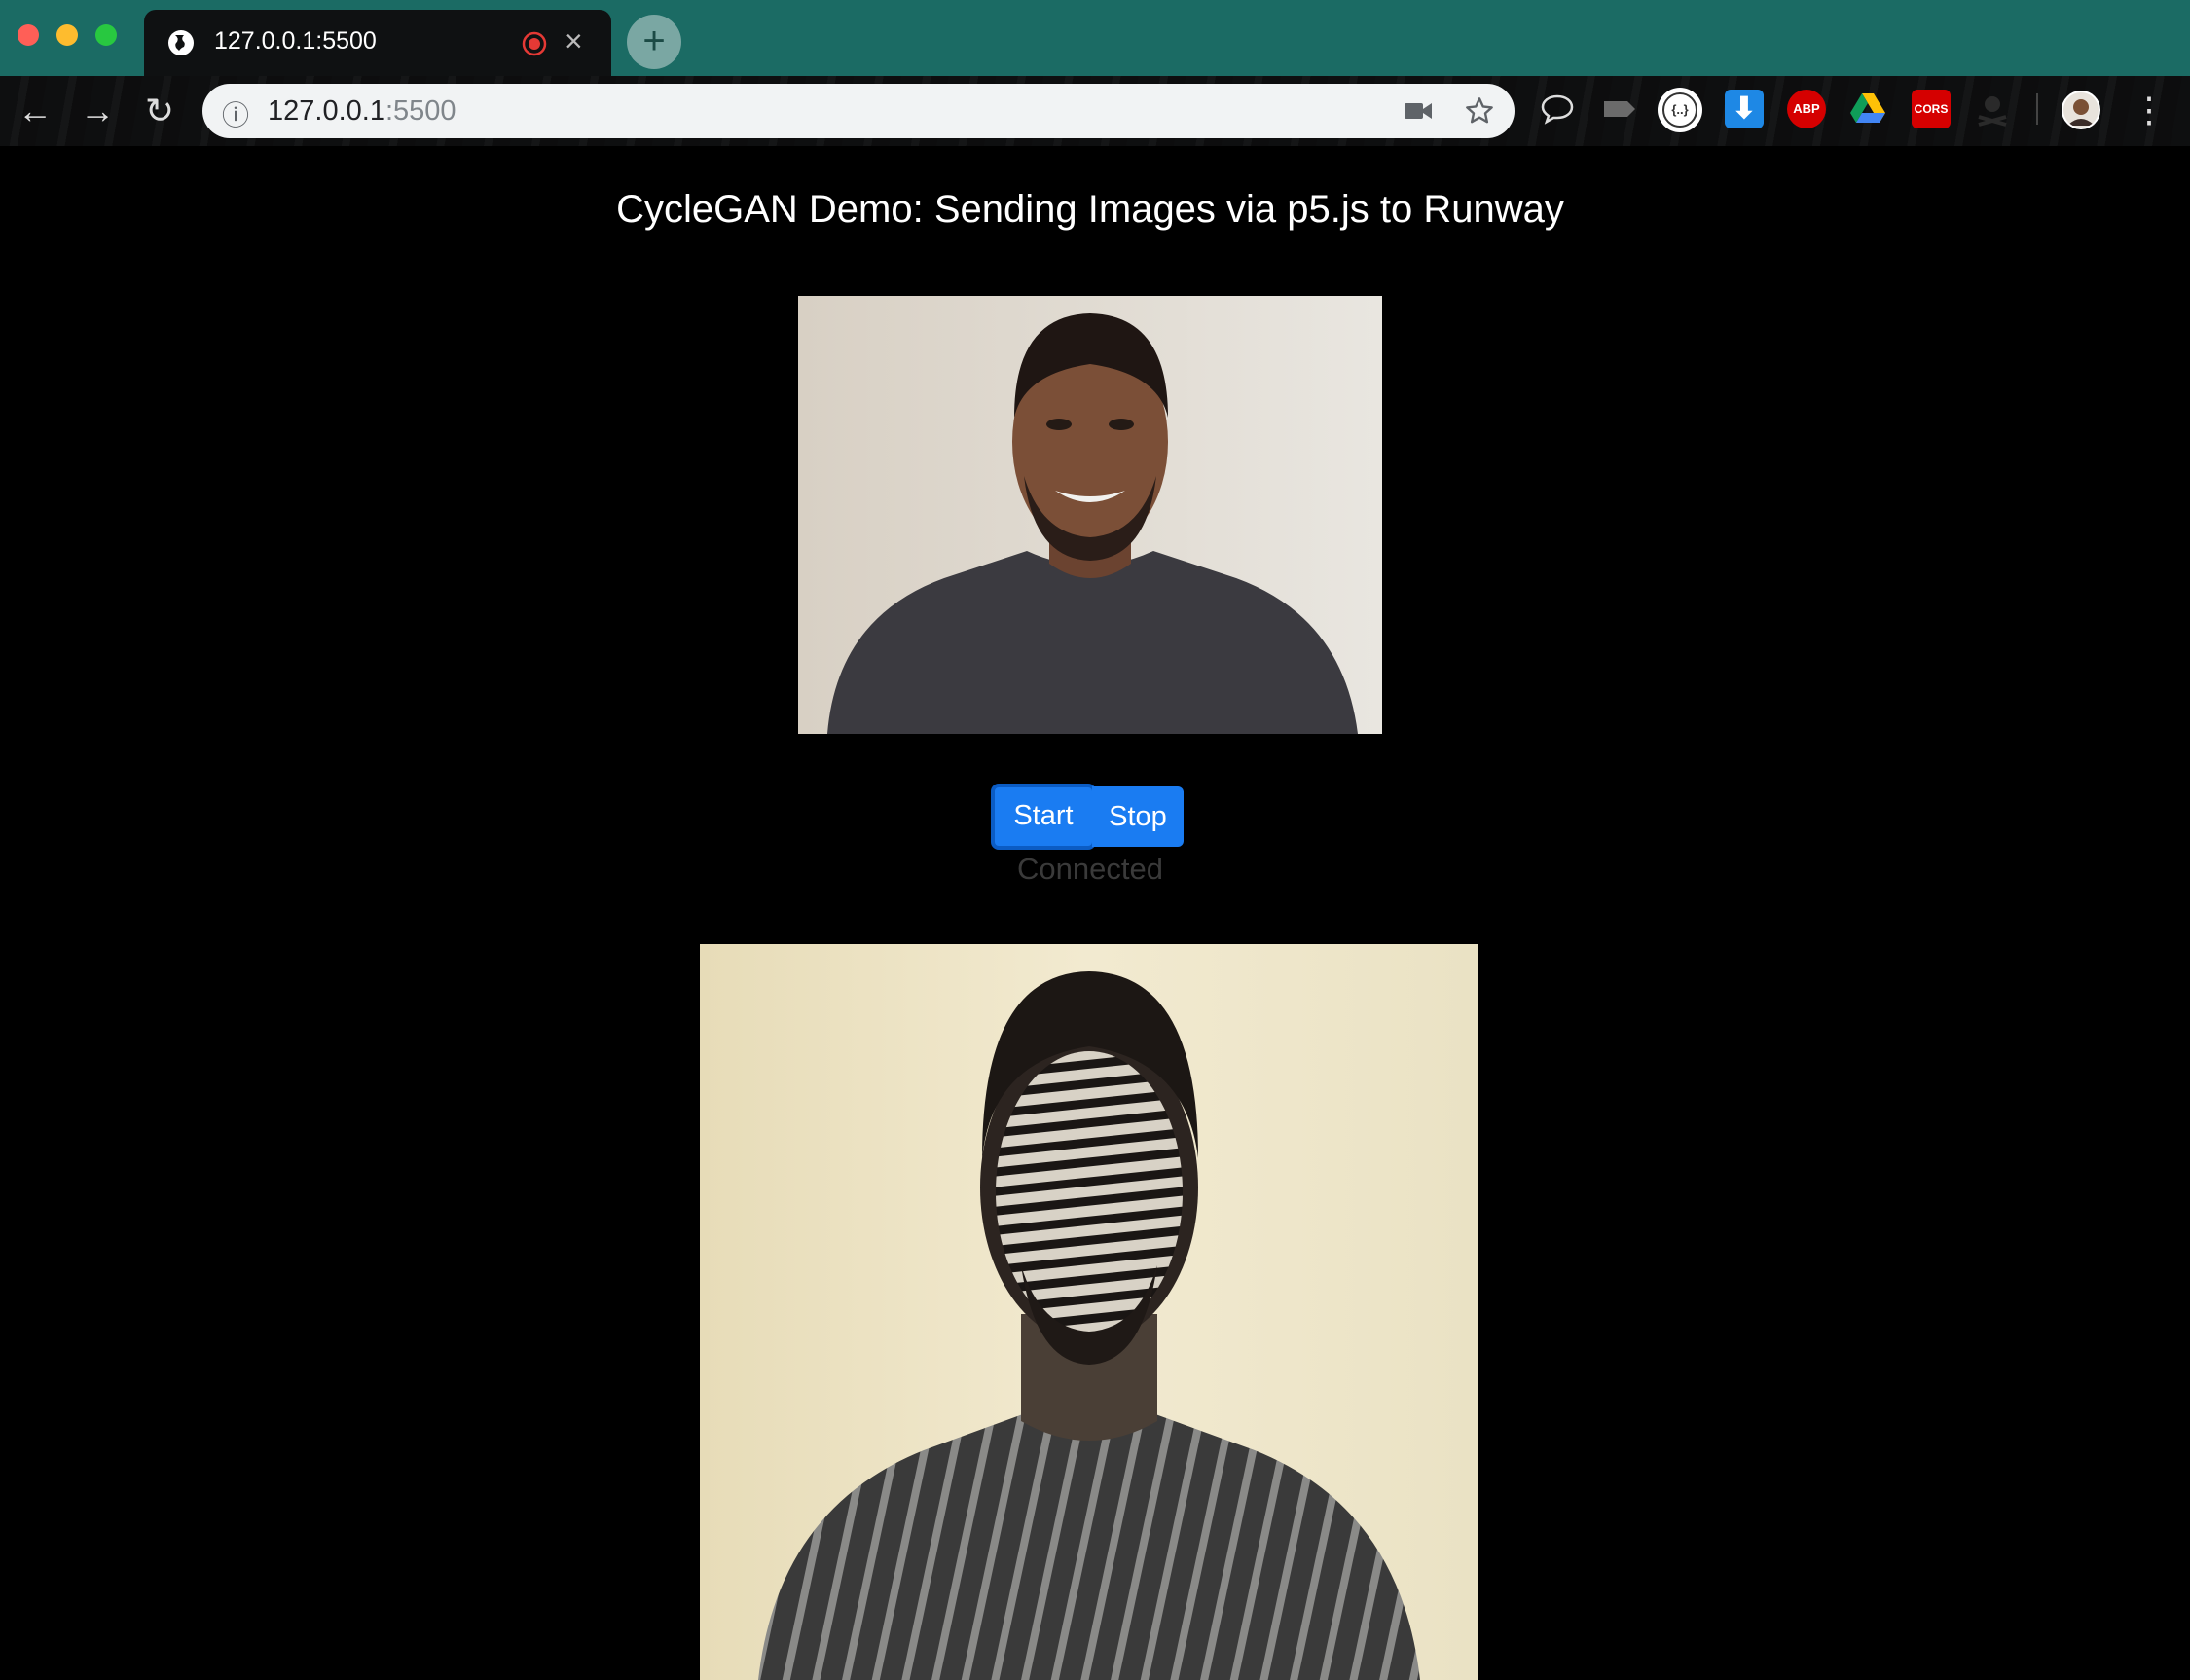  Describe the element at coordinates (535, 43) in the screenshot. I see `recording-icon` at that location.